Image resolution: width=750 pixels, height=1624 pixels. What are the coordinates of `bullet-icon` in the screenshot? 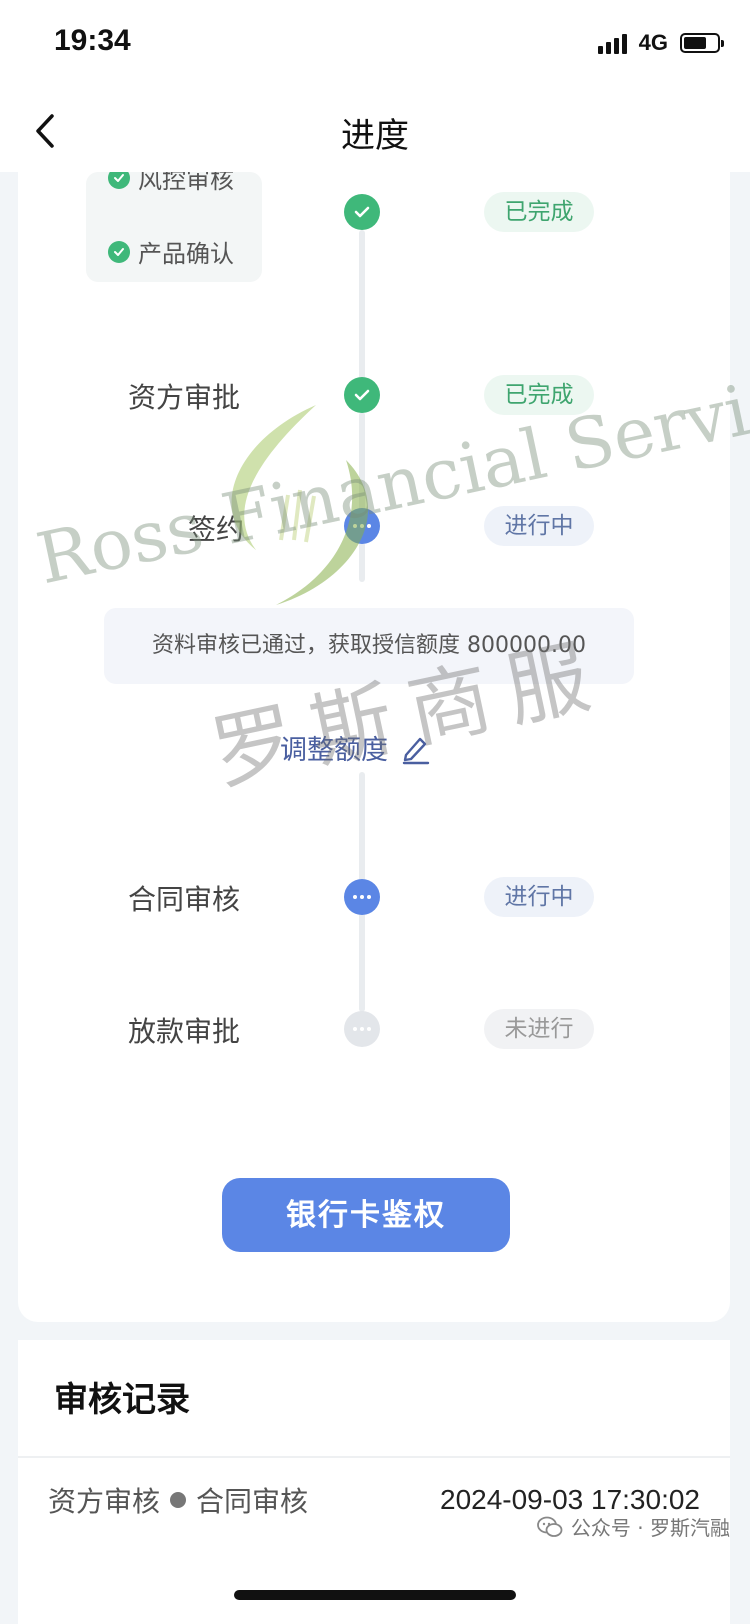 It's located at (178, 1500).